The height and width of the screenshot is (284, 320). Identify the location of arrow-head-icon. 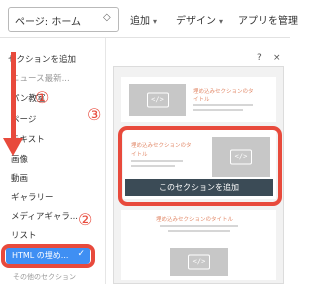
(13, 147).